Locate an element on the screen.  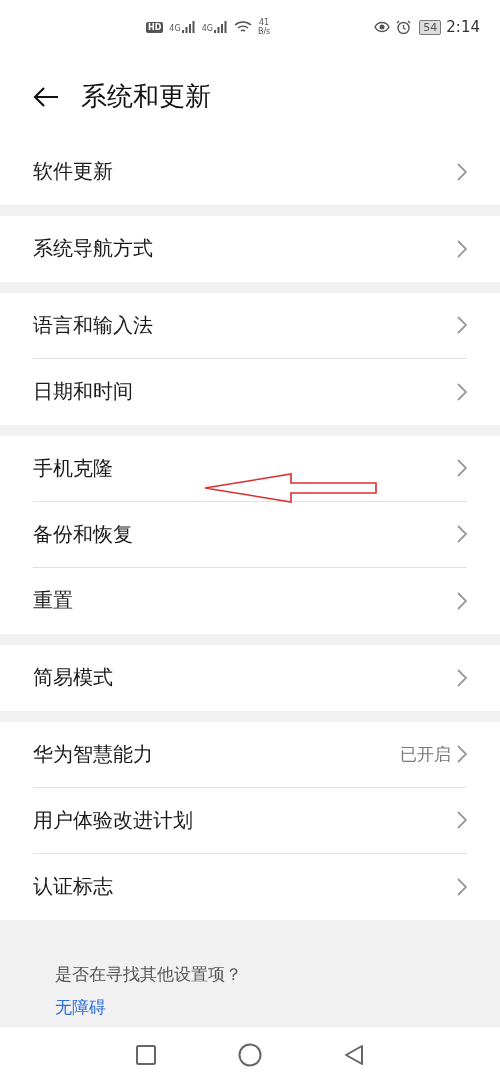
network-speed: 41 is located at coordinates (264, 23).